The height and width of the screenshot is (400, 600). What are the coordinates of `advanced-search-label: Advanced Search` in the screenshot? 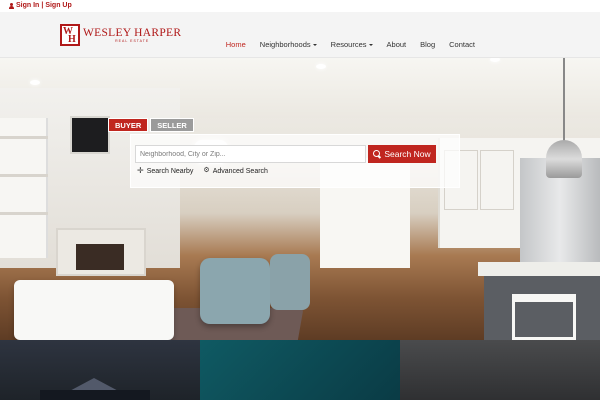 It's located at (240, 171).